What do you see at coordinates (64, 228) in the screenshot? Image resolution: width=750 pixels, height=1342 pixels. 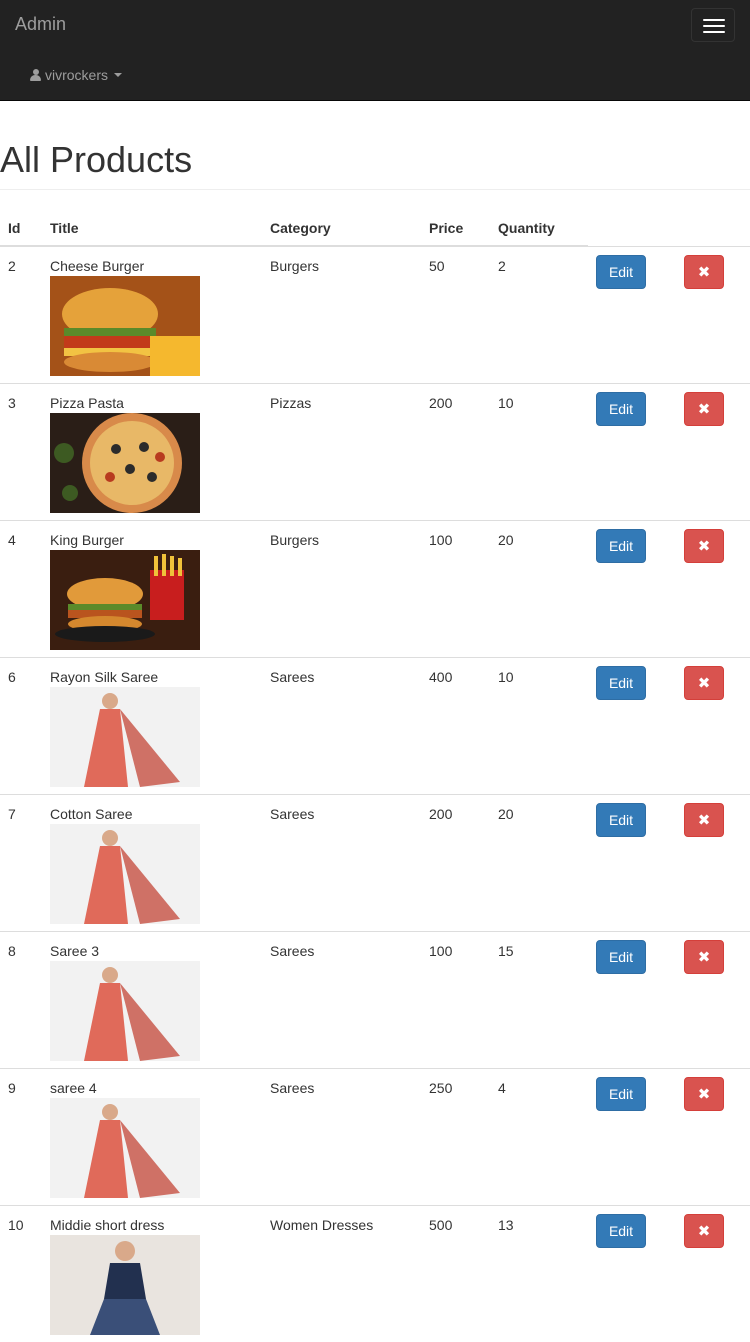 I see `column-header-title: Title` at bounding box center [64, 228].